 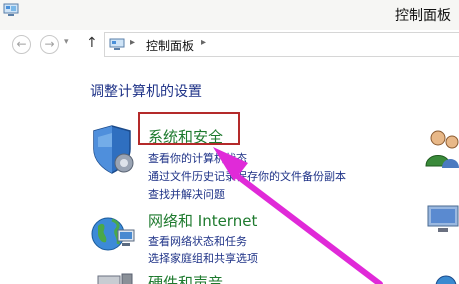 What do you see at coordinates (92, 43) in the screenshot?
I see `up-button: ↑` at bounding box center [92, 43].